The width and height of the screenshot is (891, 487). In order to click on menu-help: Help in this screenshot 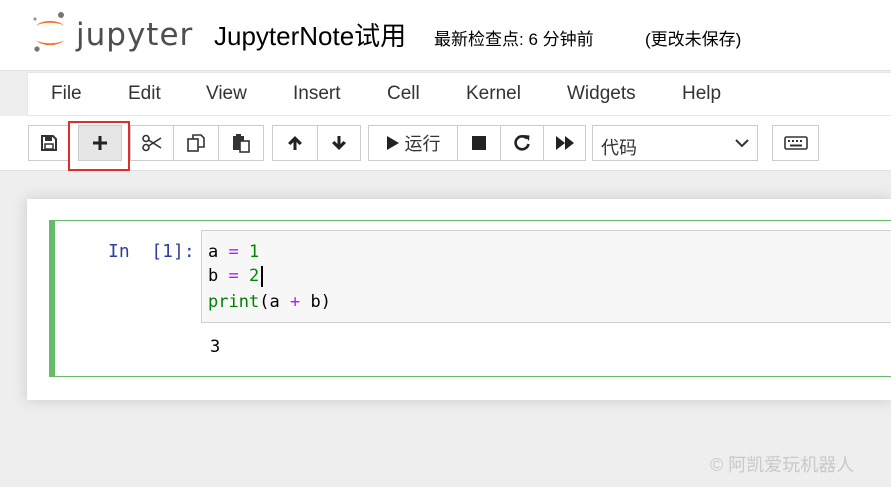, I will do `click(701, 94)`.